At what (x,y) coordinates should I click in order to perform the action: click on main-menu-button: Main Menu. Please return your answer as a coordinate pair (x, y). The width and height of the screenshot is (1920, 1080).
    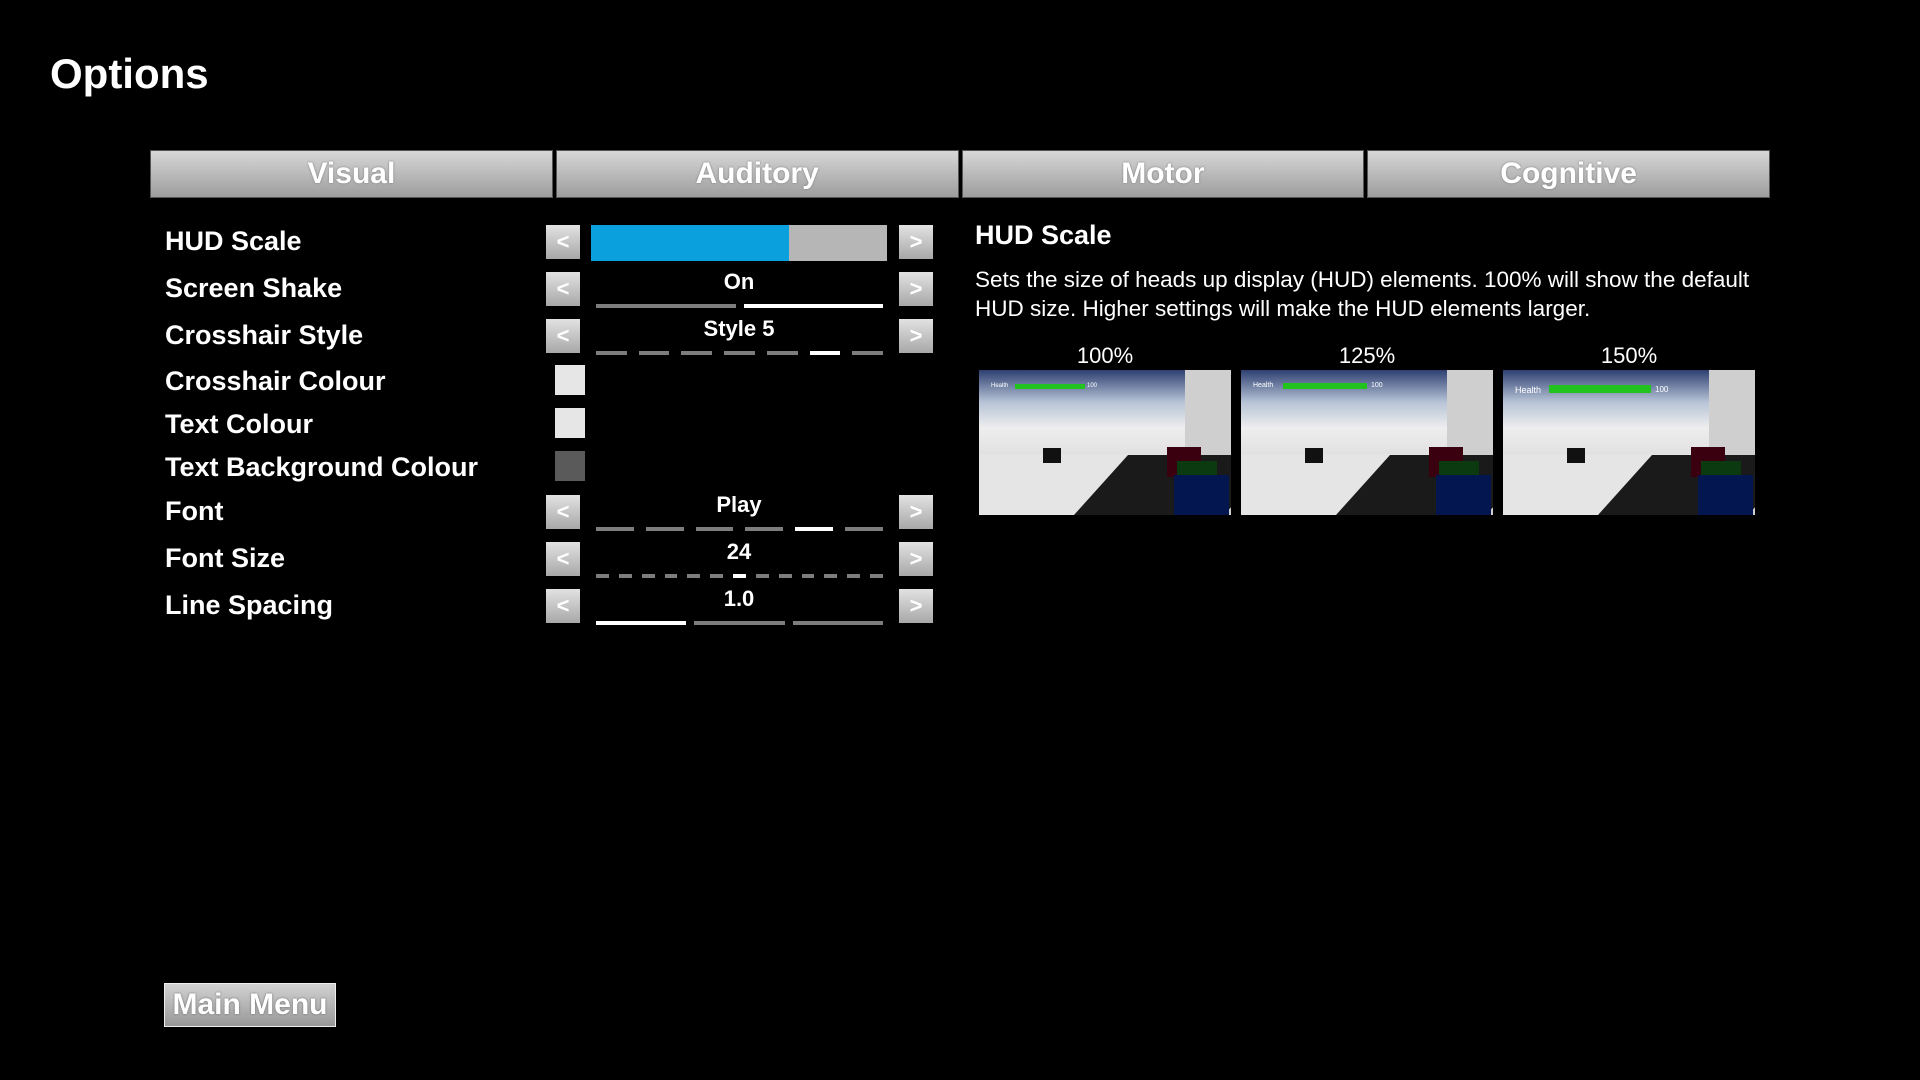
    Looking at the image, I should click on (250, 1005).